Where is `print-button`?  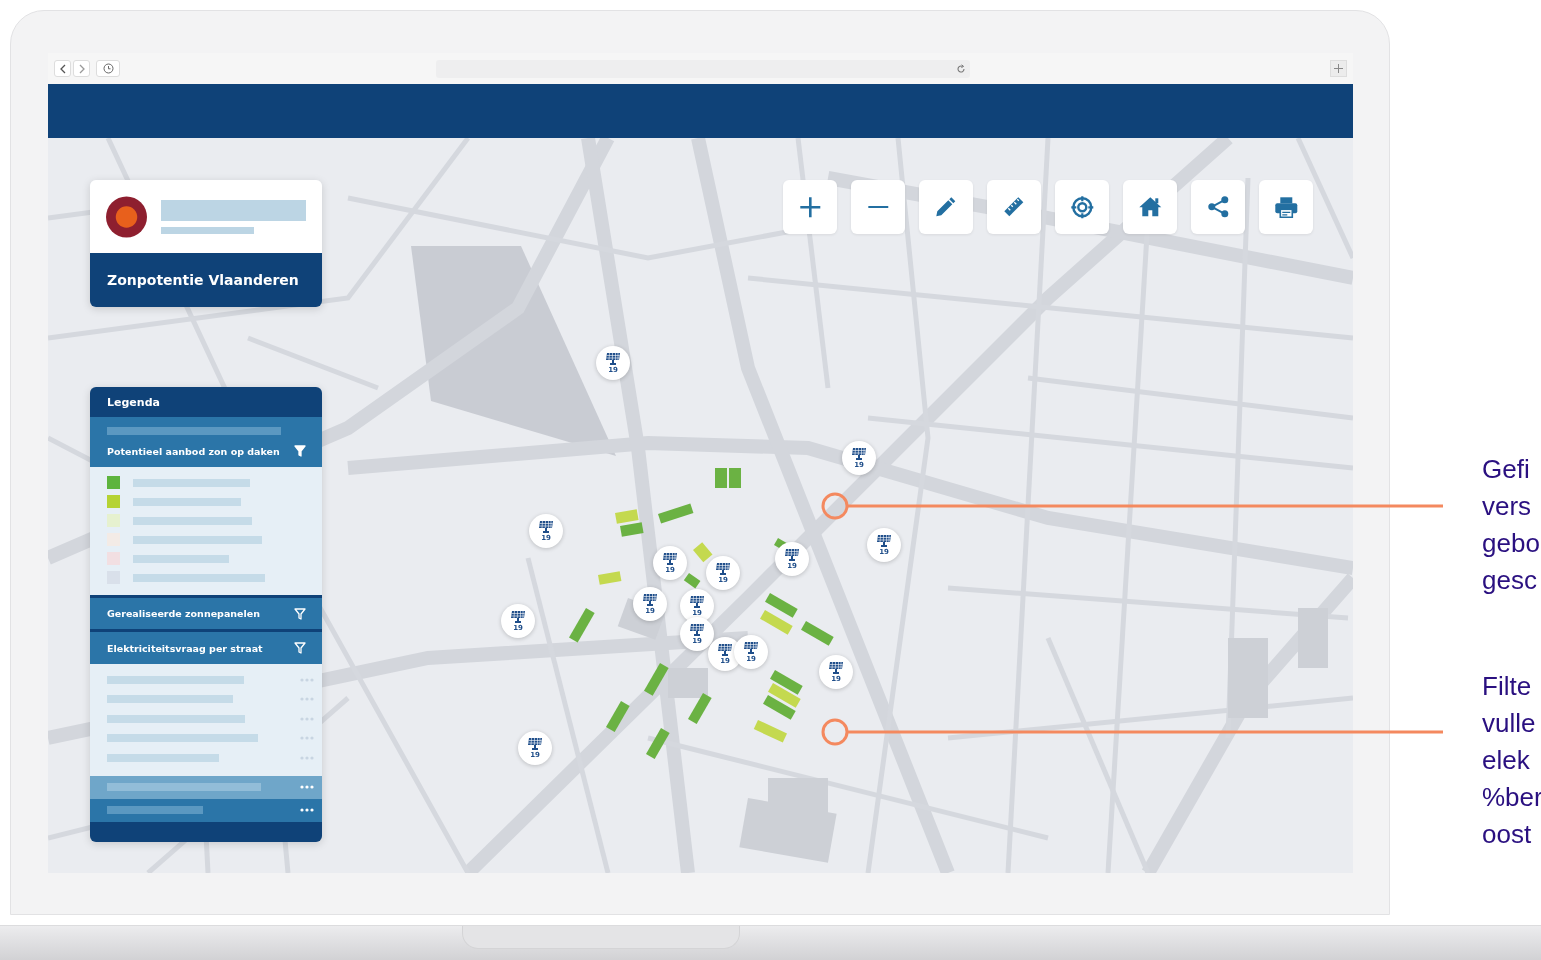 print-button is located at coordinates (1286, 207).